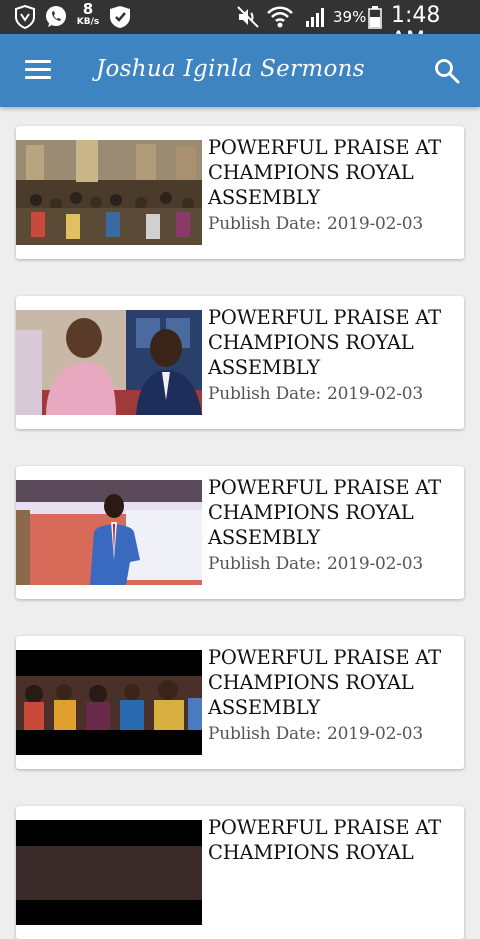 Image resolution: width=480 pixels, height=939 pixels. Describe the element at coordinates (447, 71) in the screenshot. I see `search-icon` at that location.